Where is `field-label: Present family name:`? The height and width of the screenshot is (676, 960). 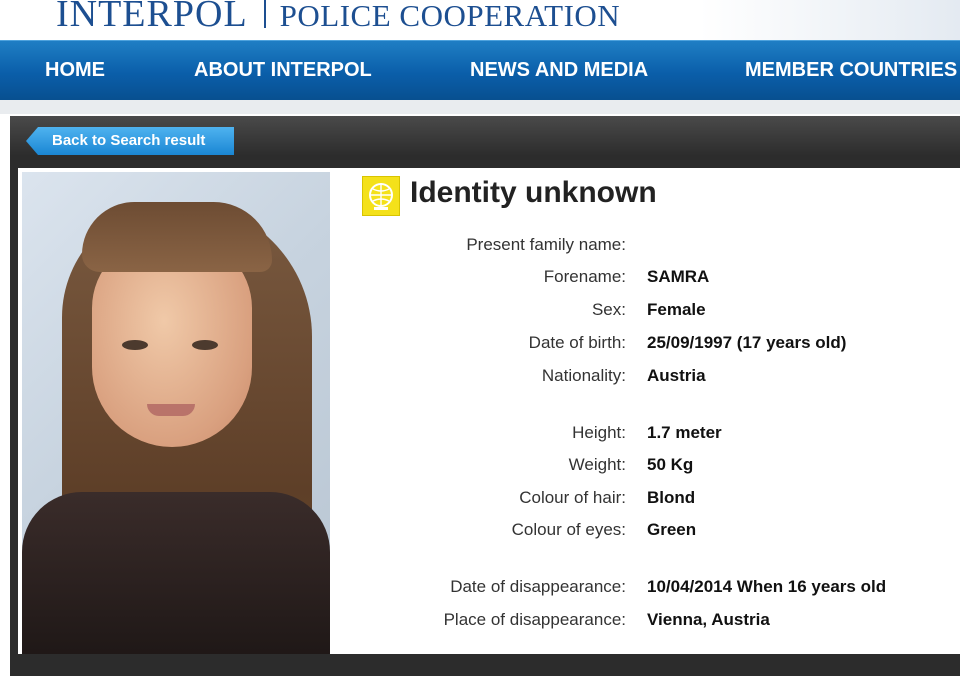 field-label: Present family name: is located at coordinates (546, 244).